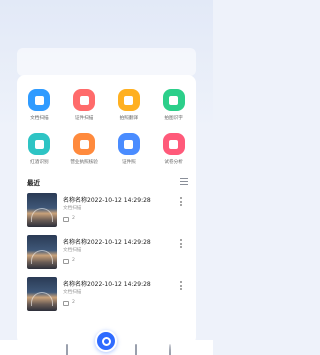 The image size is (320, 355). What do you see at coordinates (173, 100) in the screenshot?
I see `text-recognition-icon` at bounding box center [173, 100].